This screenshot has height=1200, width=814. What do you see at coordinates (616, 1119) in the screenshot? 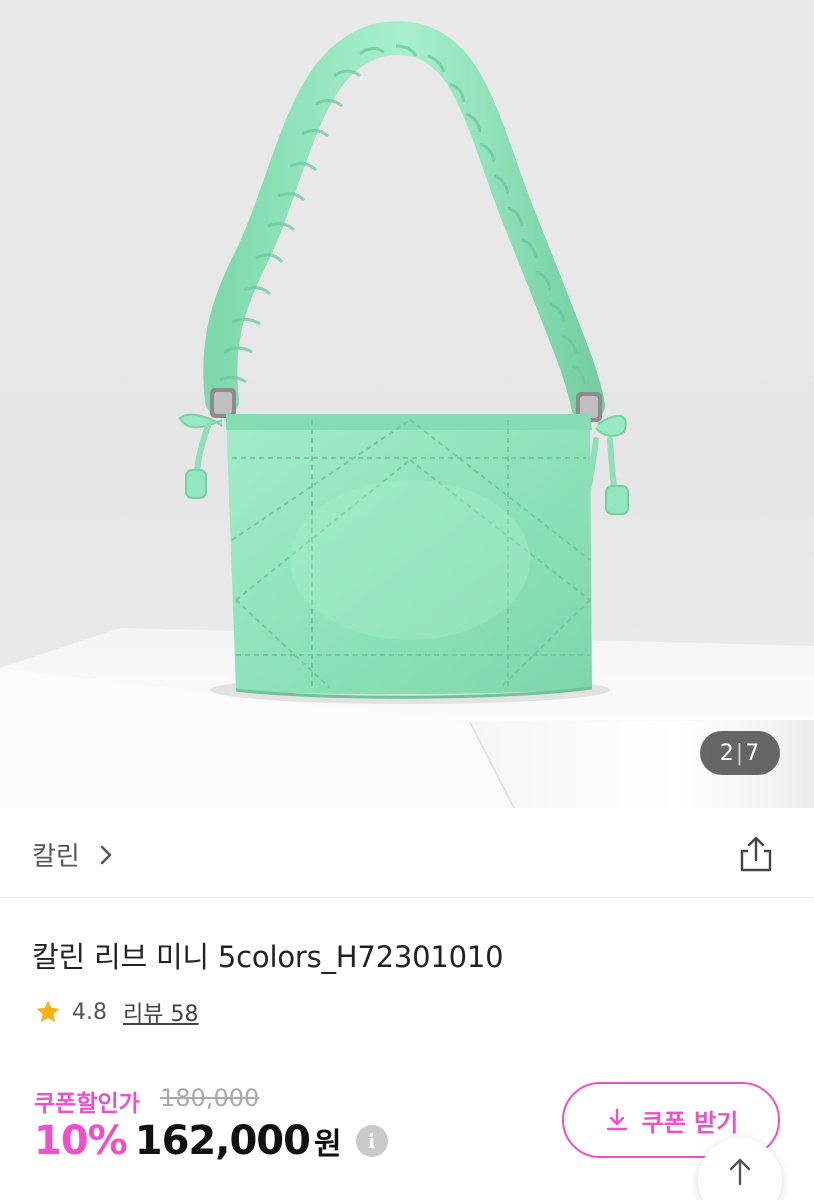
I see `download-icon` at bounding box center [616, 1119].